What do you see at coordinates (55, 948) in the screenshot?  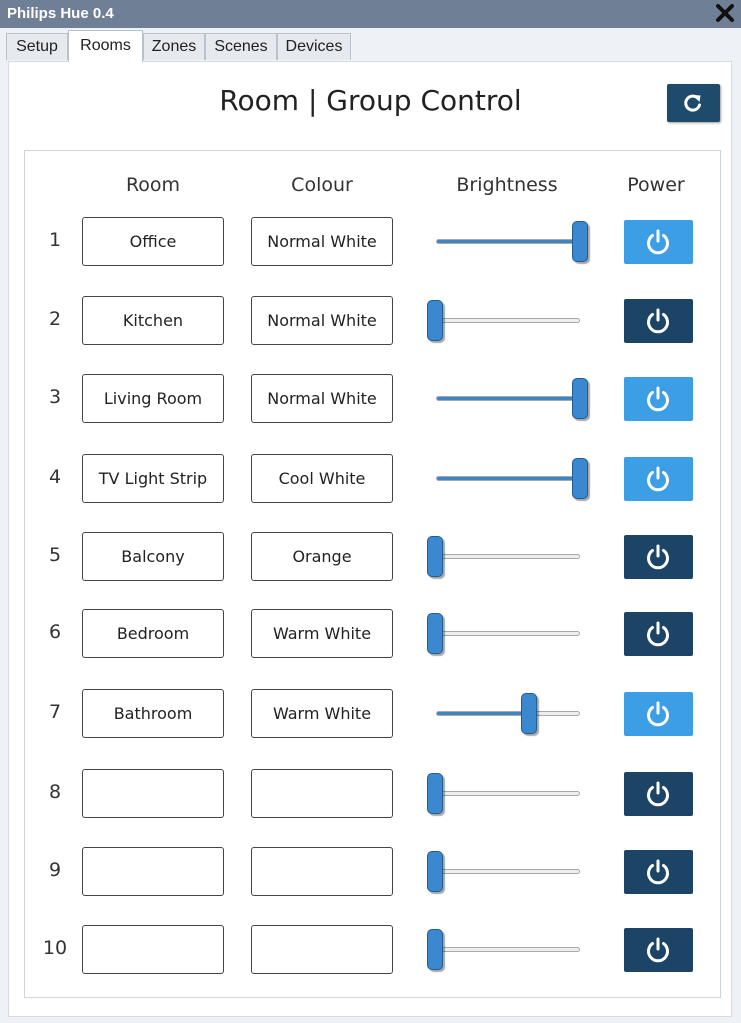 I see `row-number: 10` at bounding box center [55, 948].